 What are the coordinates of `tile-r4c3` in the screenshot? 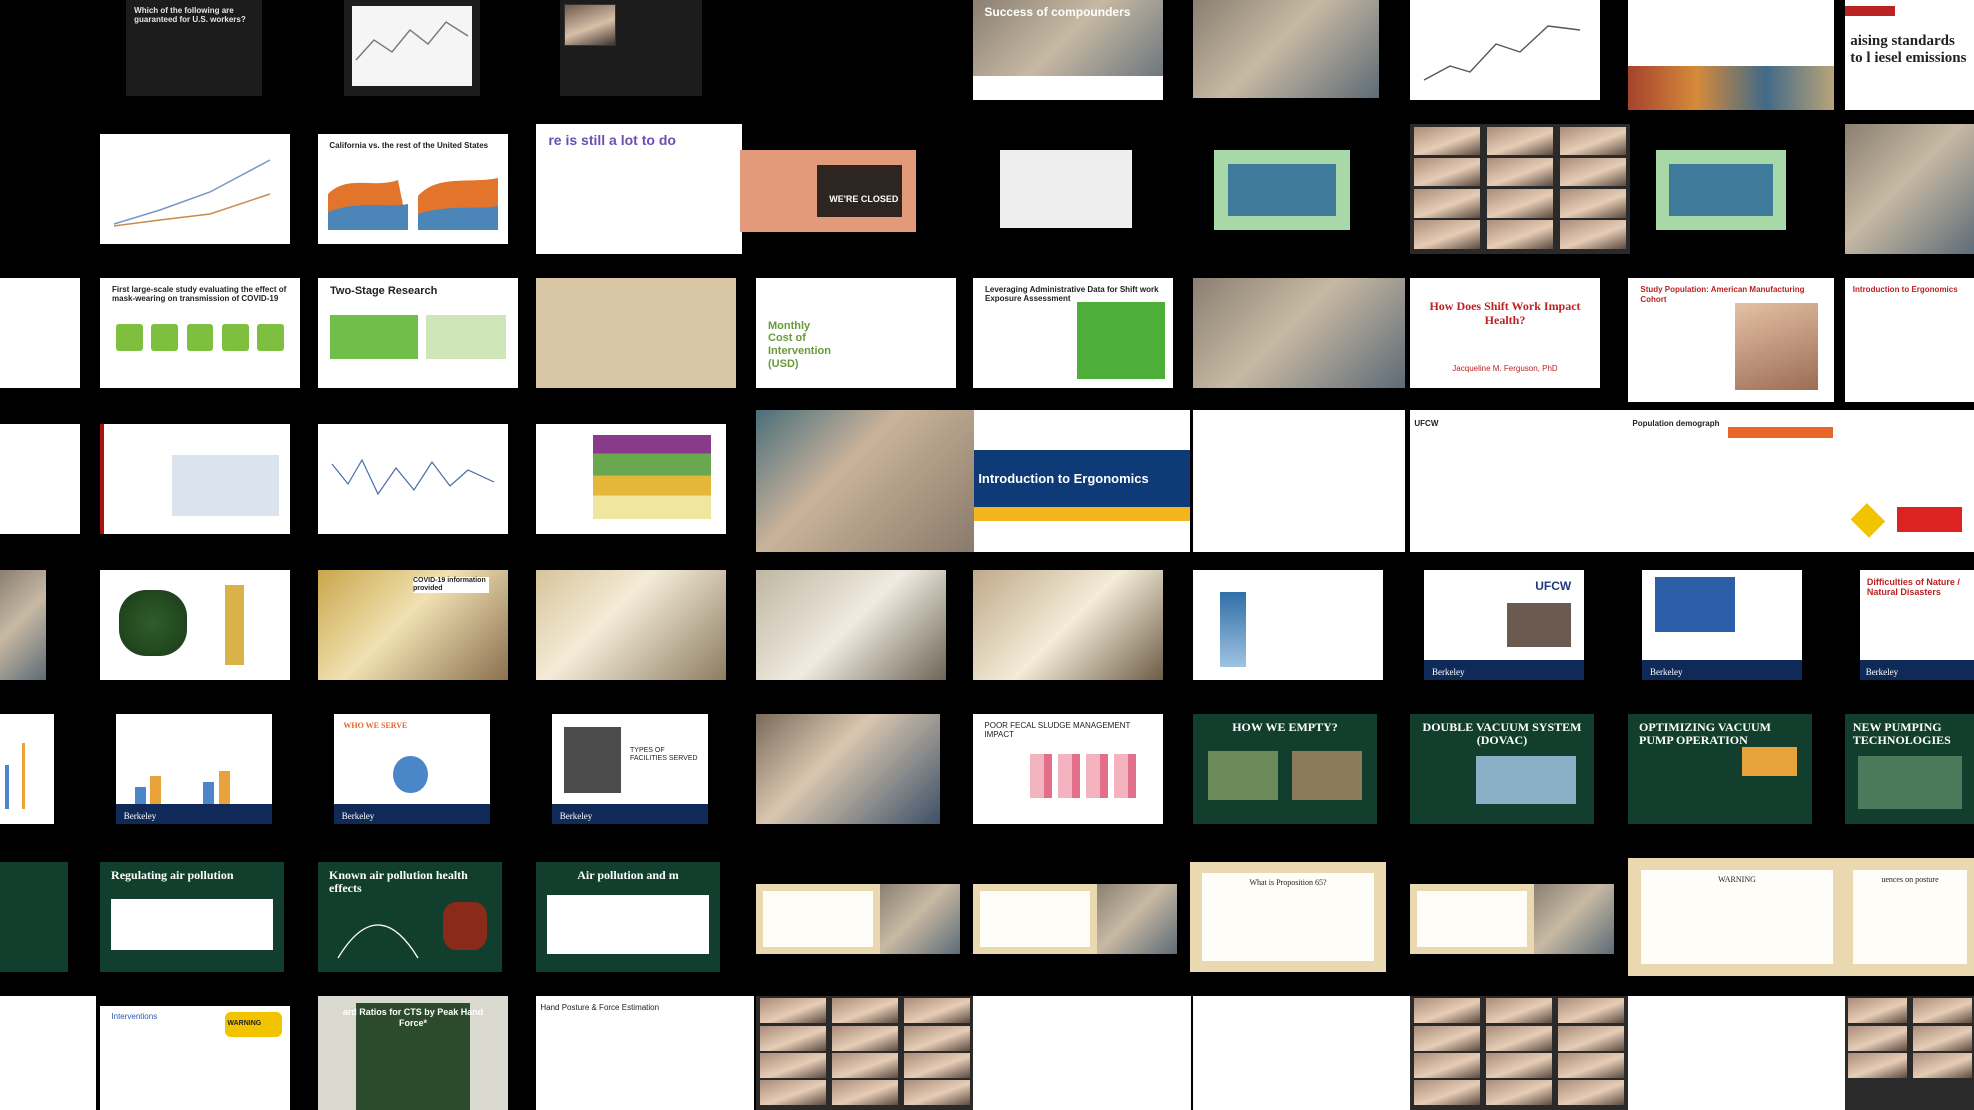 It's located at (413, 479).